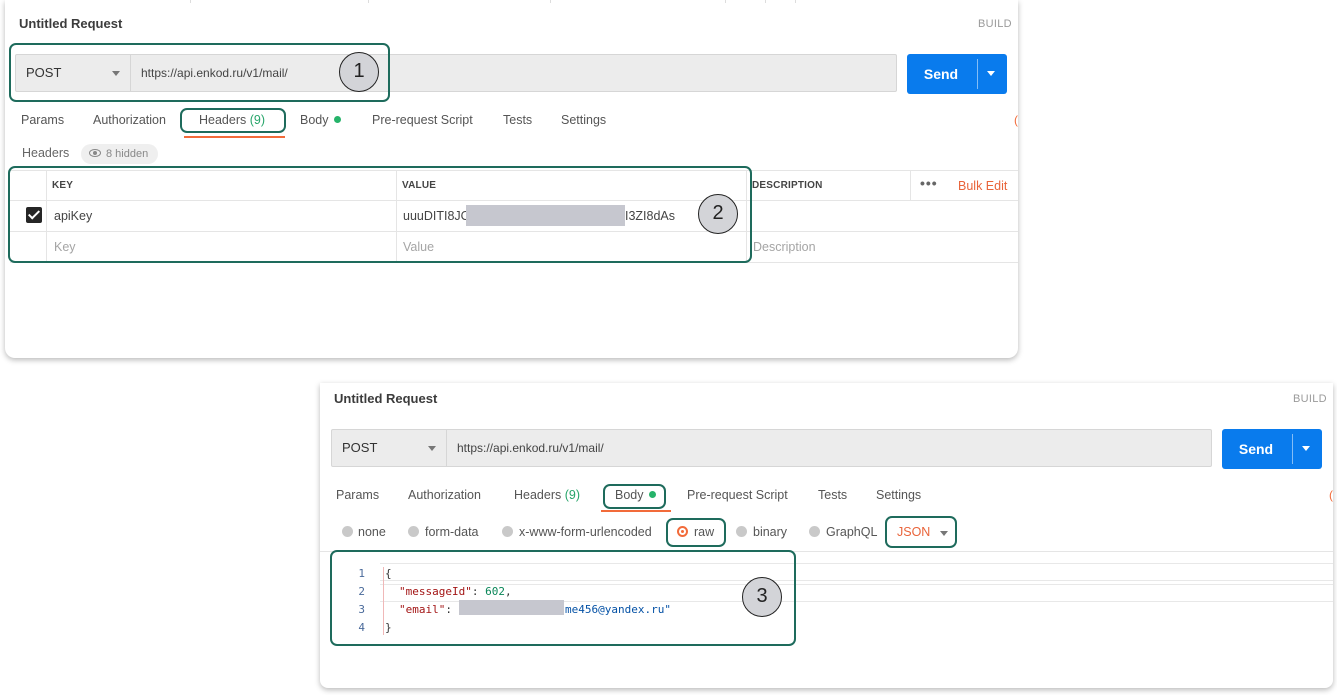 The width and height of the screenshot is (1337, 695). Describe the element at coordinates (770, 532) in the screenshot. I see `radio-binary-label: binary` at that location.